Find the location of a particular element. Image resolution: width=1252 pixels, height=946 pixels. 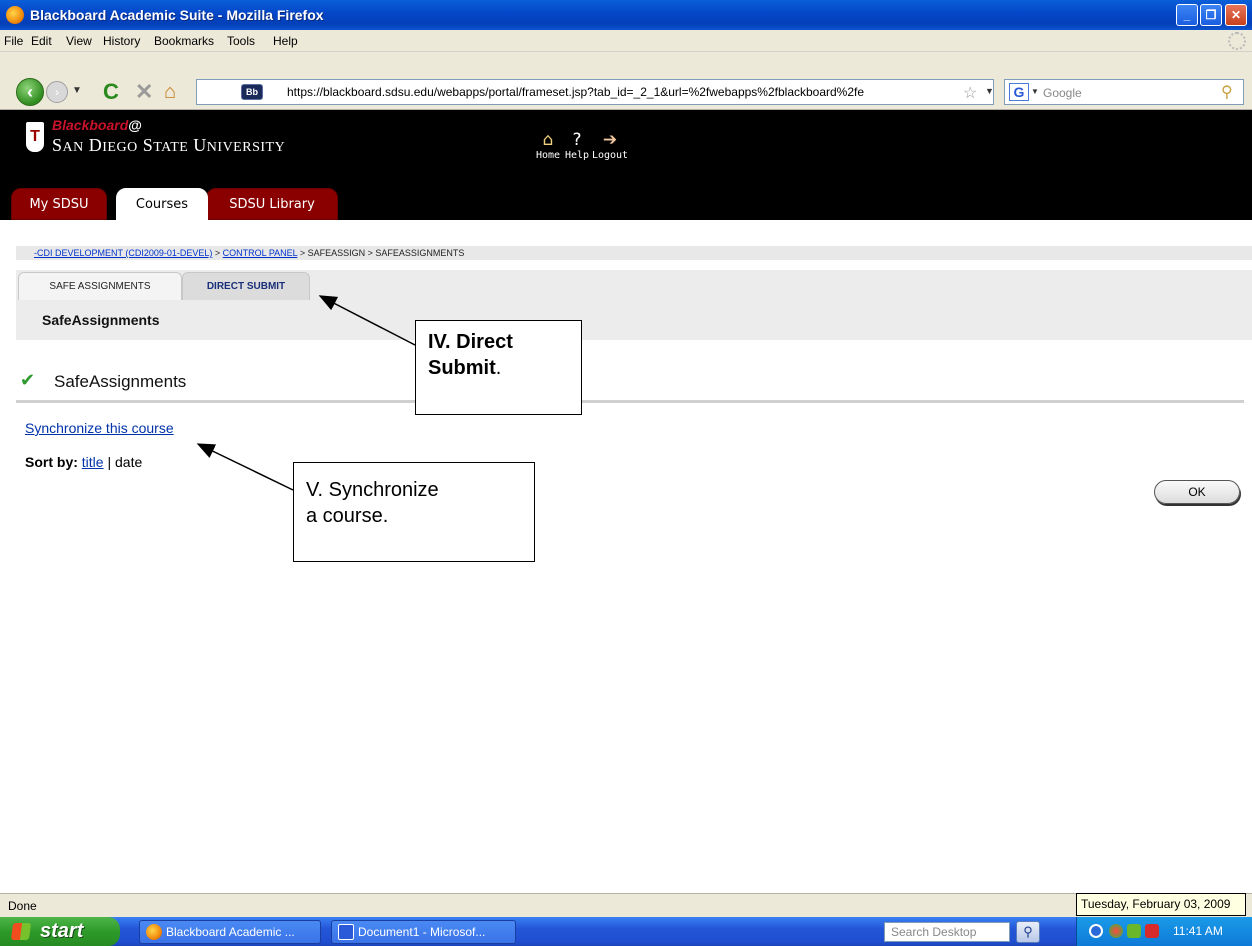

section-divider is located at coordinates (630, 401).